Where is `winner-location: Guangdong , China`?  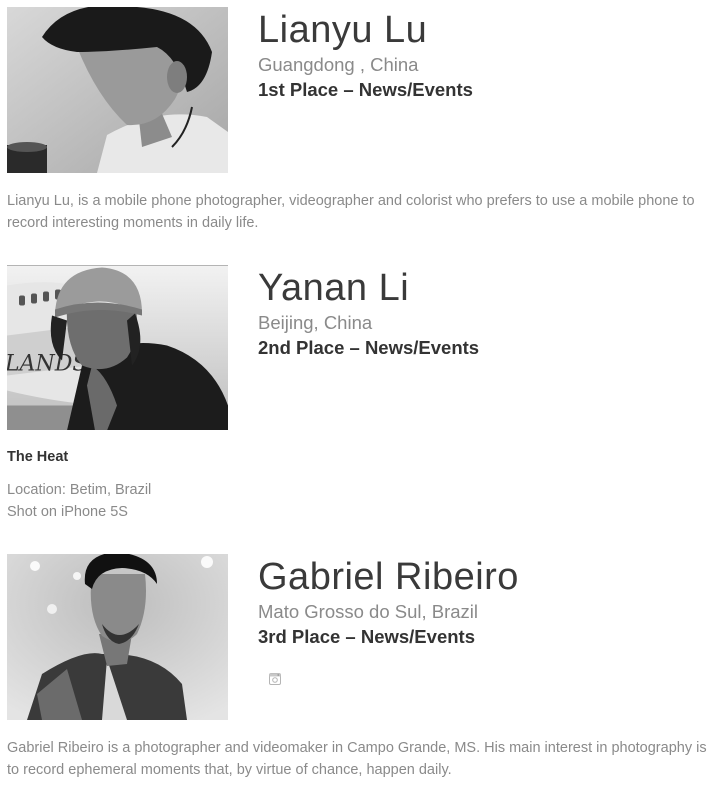
winner-location: Guangdong , China is located at coordinates (338, 64).